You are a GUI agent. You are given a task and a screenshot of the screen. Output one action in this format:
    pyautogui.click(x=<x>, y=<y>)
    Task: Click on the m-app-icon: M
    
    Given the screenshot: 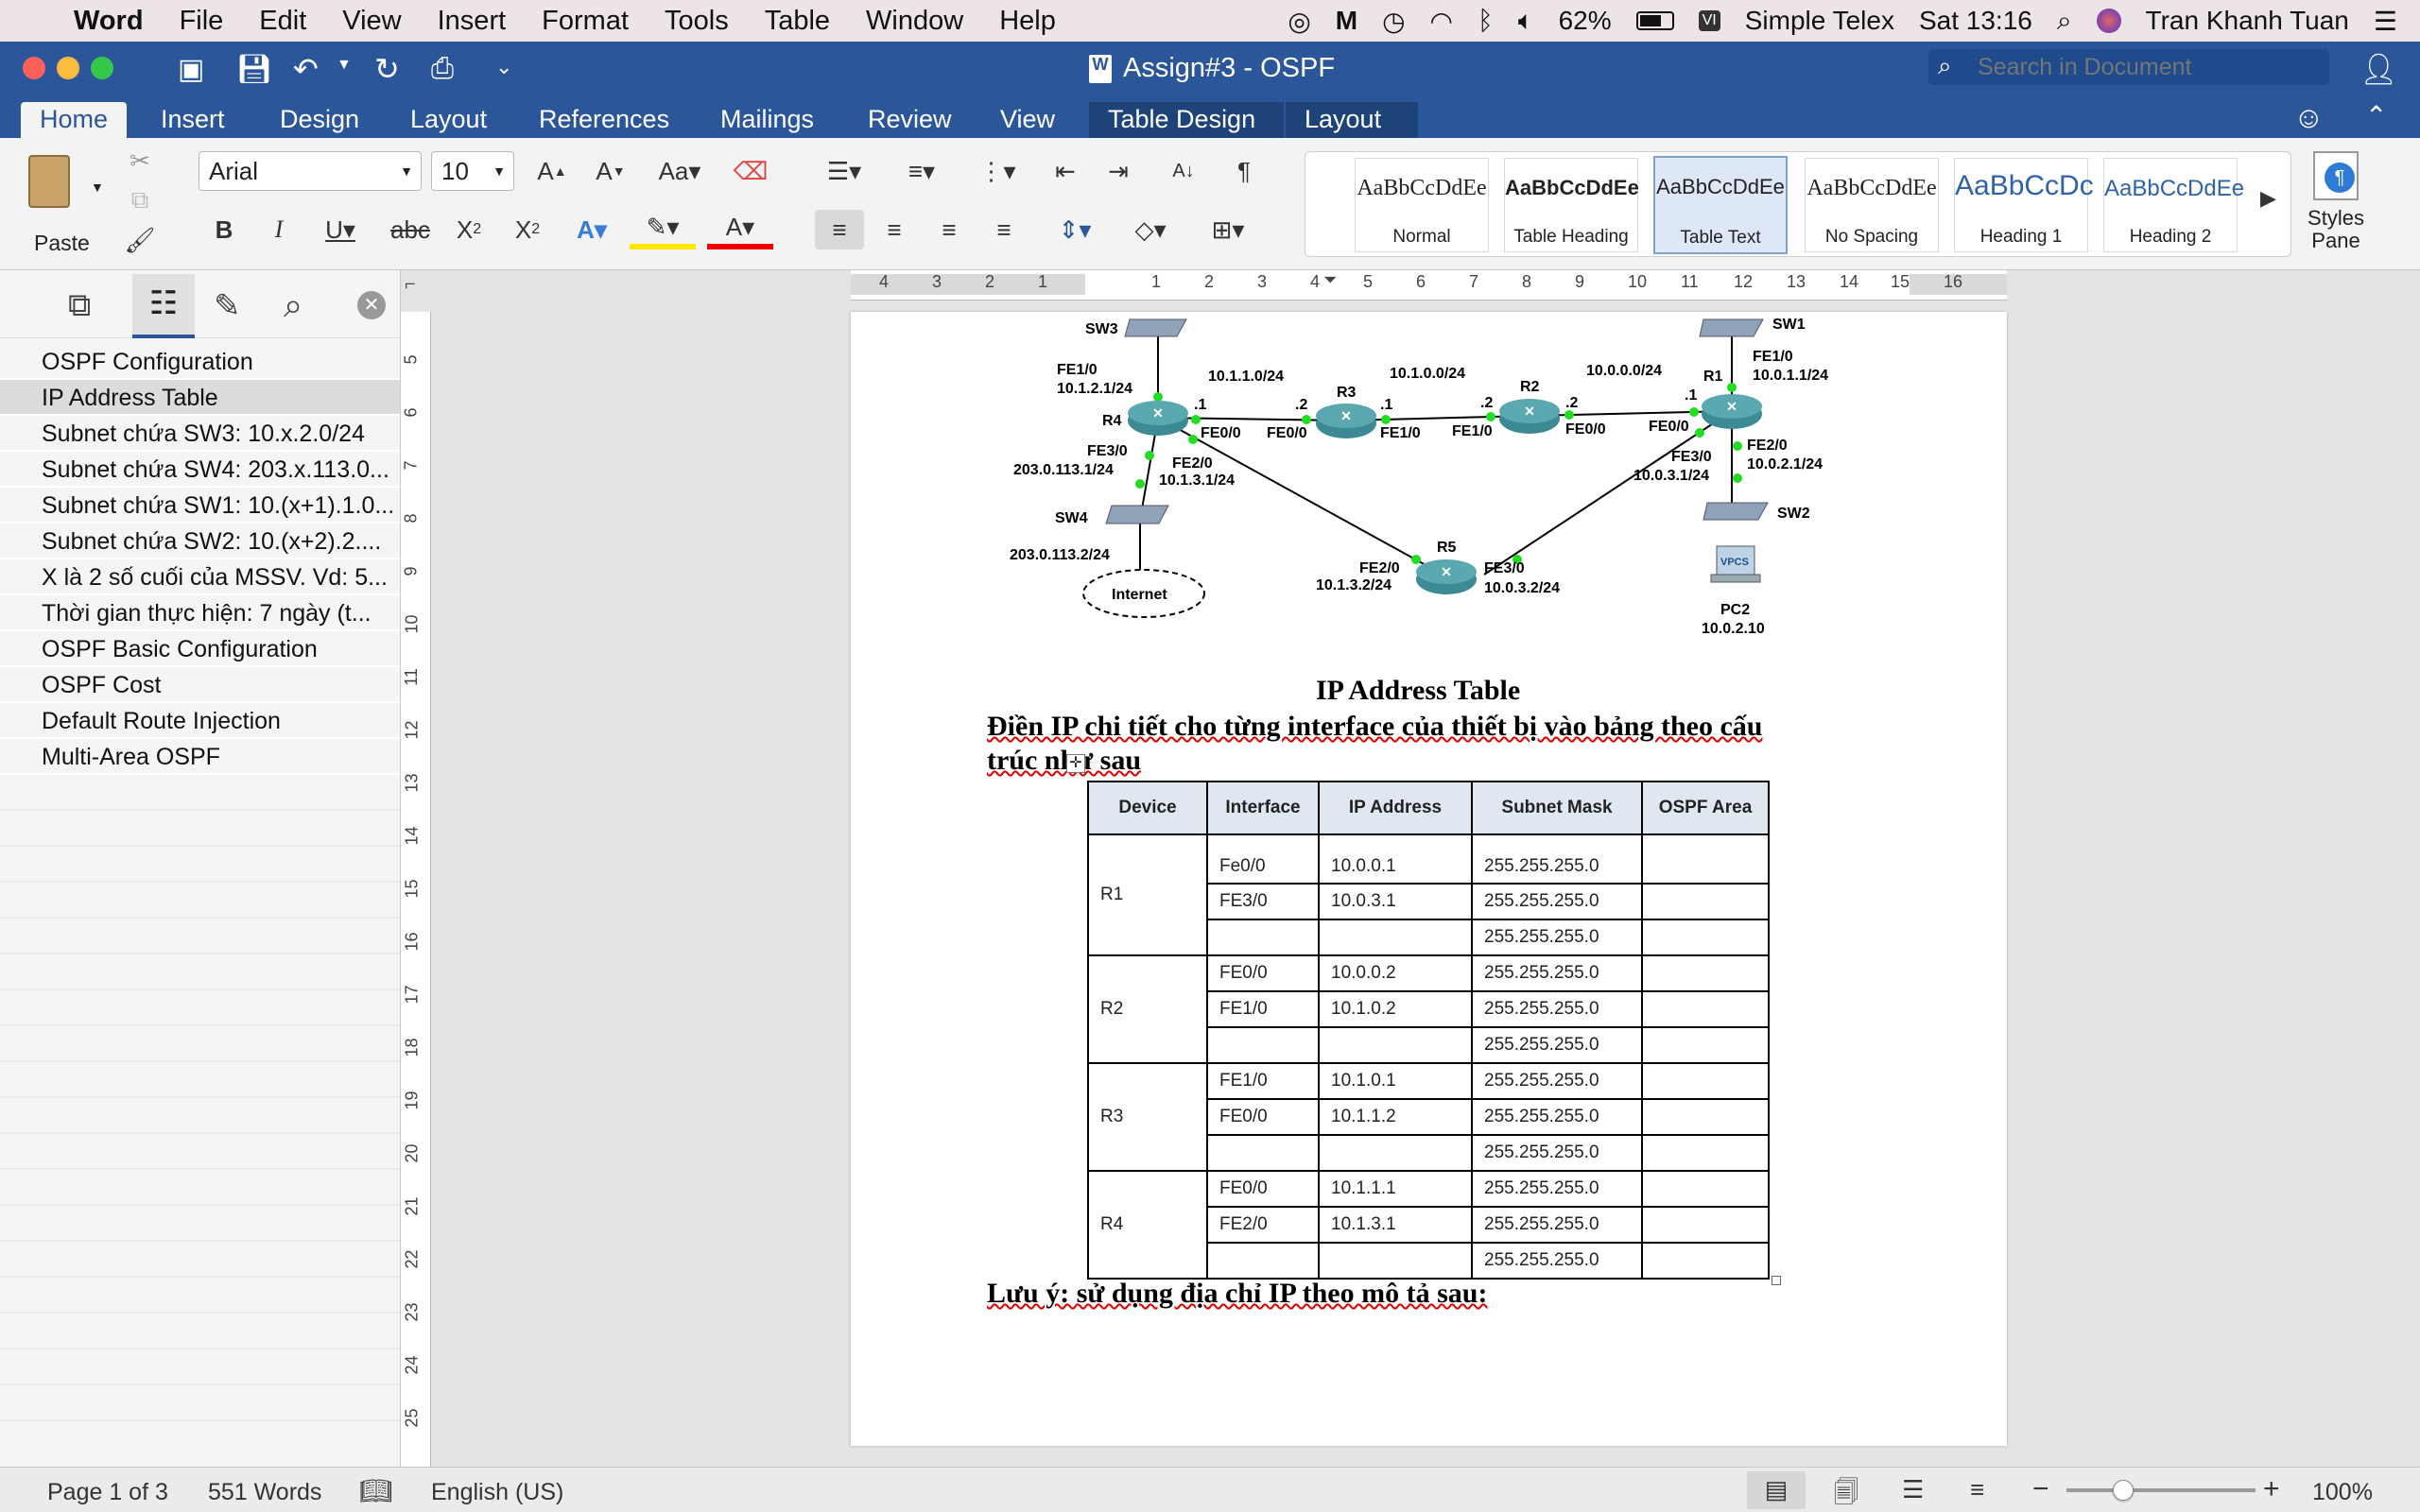 What is the action you would take?
    pyautogui.click(x=1346, y=21)
    